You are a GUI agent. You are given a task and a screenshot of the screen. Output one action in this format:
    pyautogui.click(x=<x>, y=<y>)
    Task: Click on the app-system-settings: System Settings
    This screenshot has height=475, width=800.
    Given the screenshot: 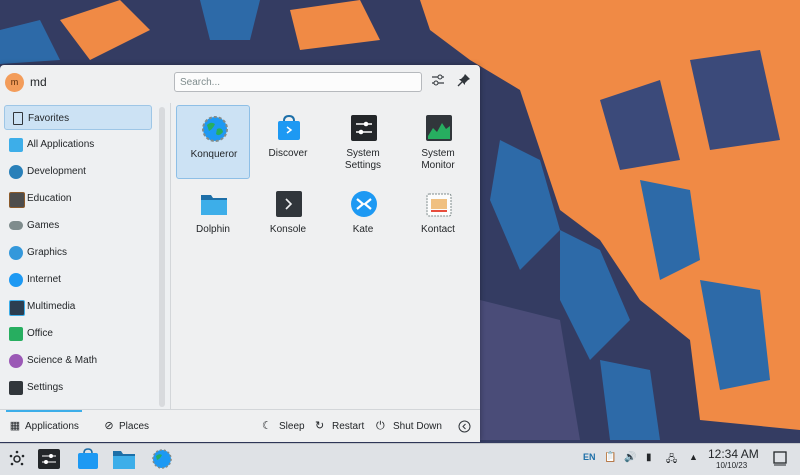 What is the action you would take?
    pyautogui.click(x=363, y=142)
    